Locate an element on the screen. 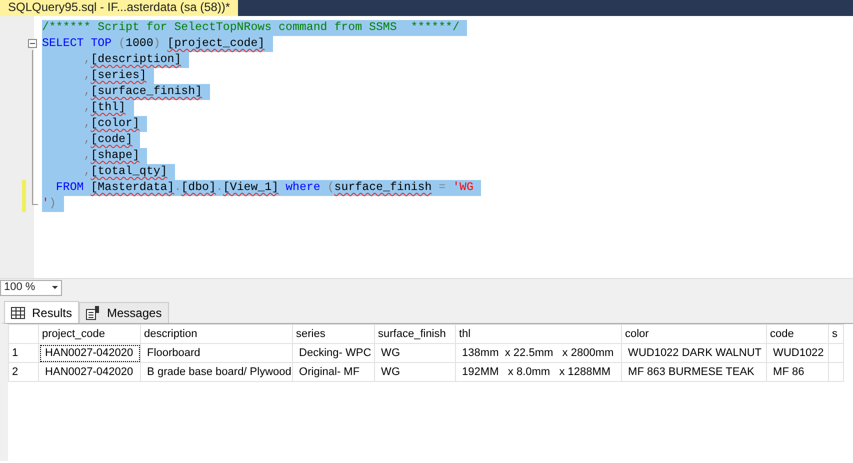  code-string: 'WG is located at coordinates (463, 187).